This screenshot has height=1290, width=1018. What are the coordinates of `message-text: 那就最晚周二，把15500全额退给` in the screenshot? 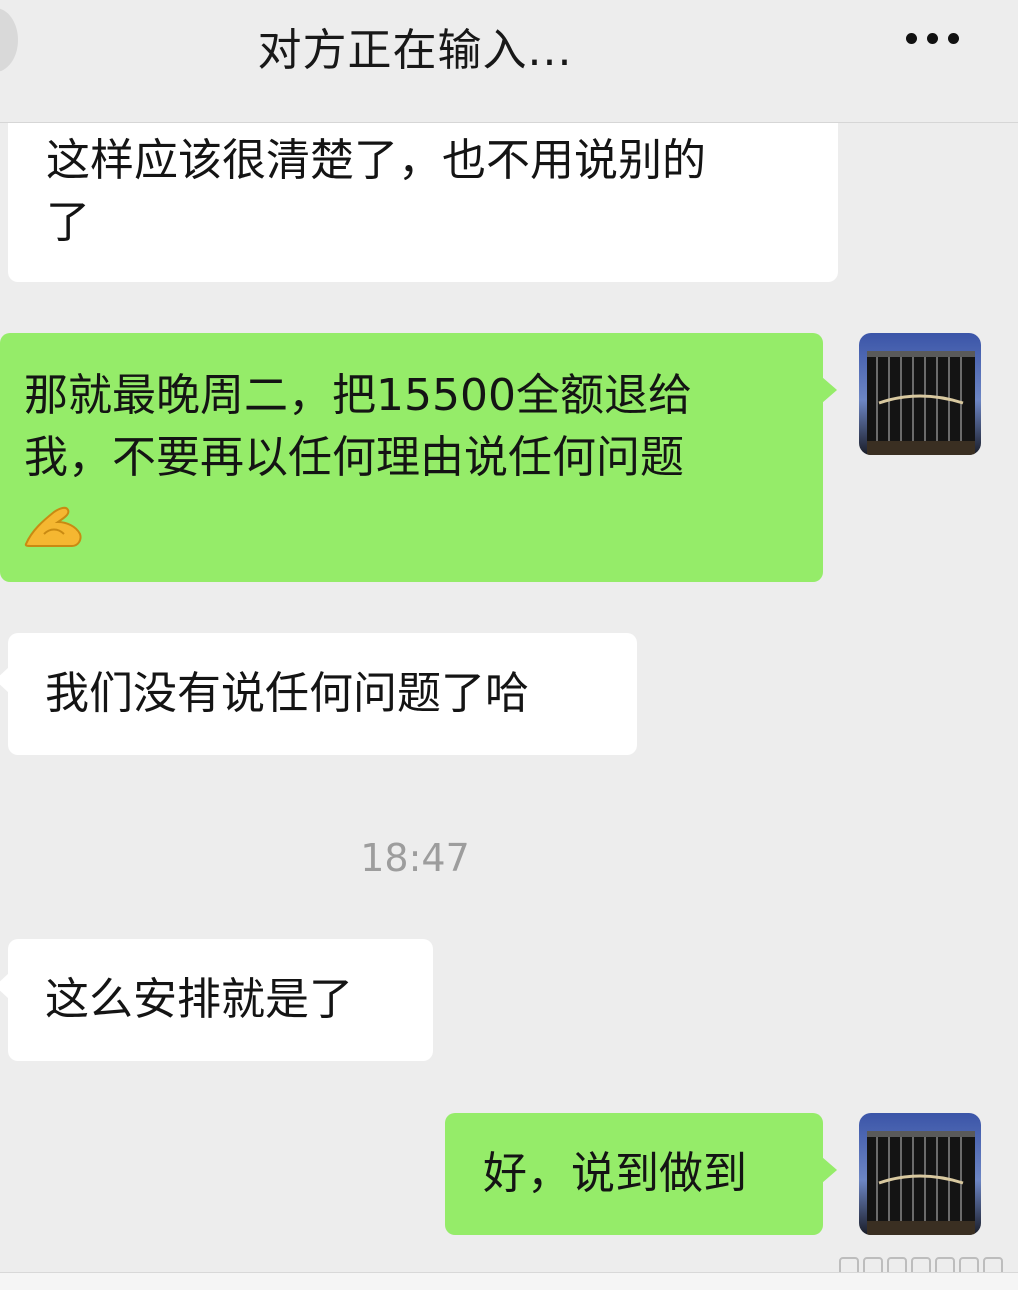 It's located at (358, 395).